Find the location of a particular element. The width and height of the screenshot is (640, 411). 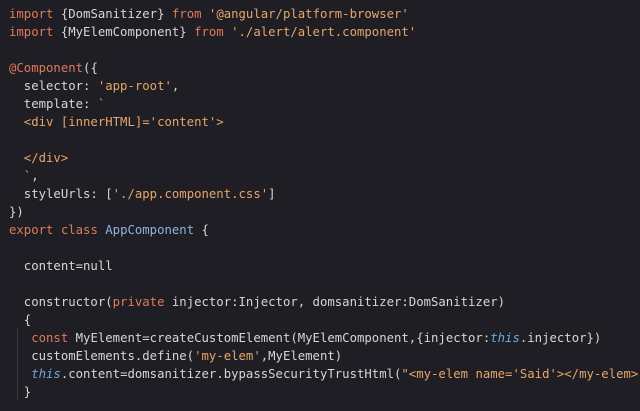

code-token: .injector}) is located at coordinates (560, 338).